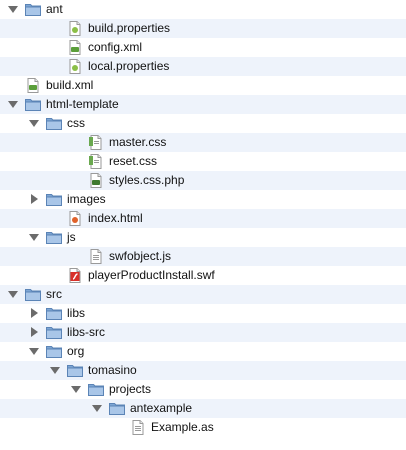 The width and height of the screenshot is (406, 450). I want to click on tree-file-row-build-xml: build.xml, so click(203, 85).